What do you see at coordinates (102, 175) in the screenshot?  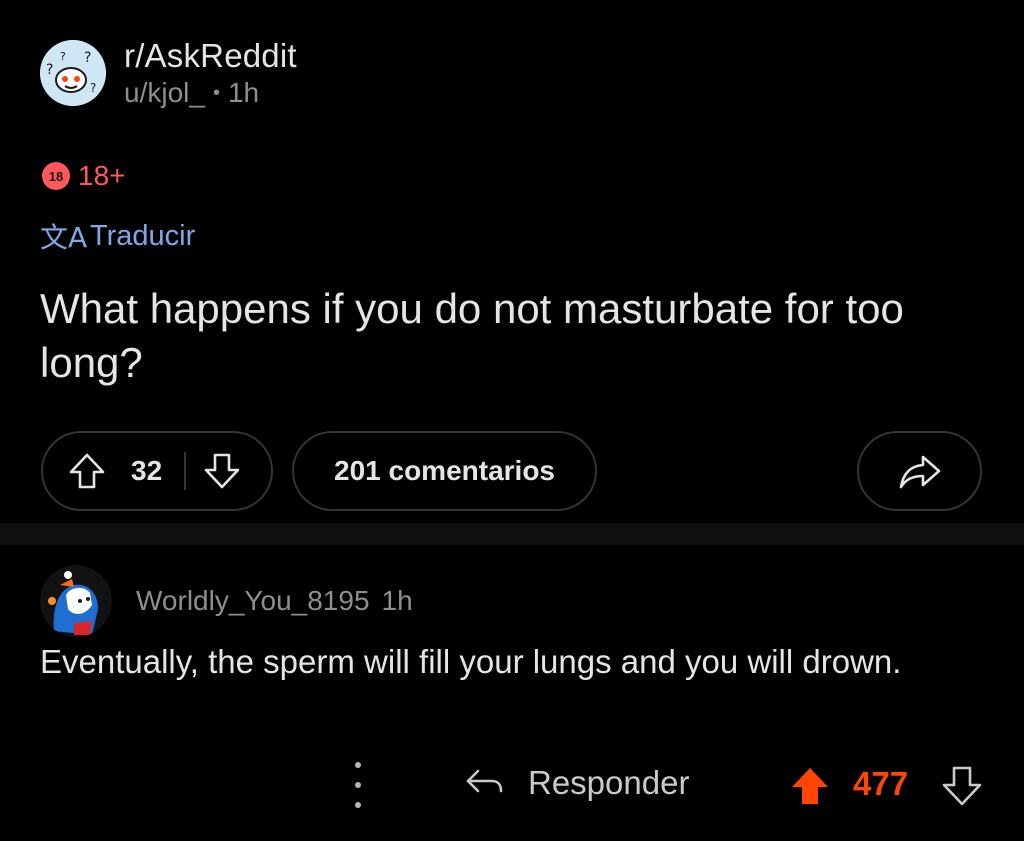 I see `nsfw-label: 18+` at bounding box center [102, 175].